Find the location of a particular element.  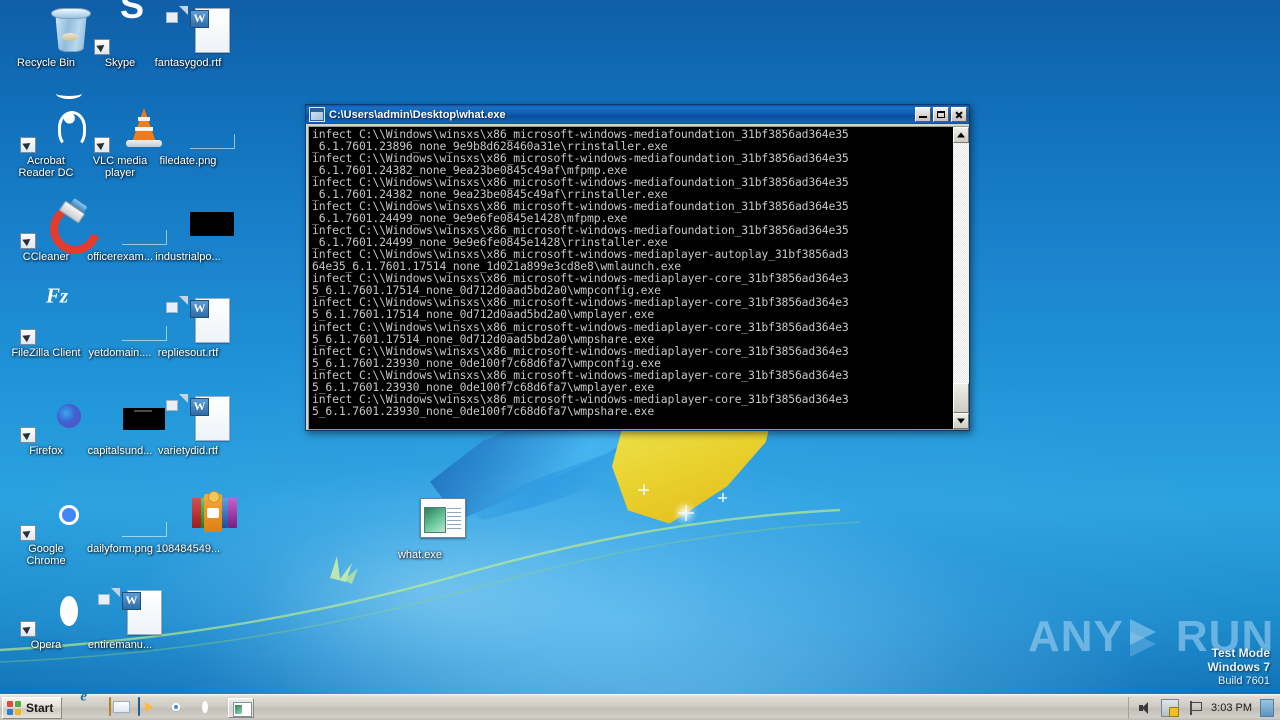

desktop-icon-6: CCleaner is located at coordinates (58, 229).